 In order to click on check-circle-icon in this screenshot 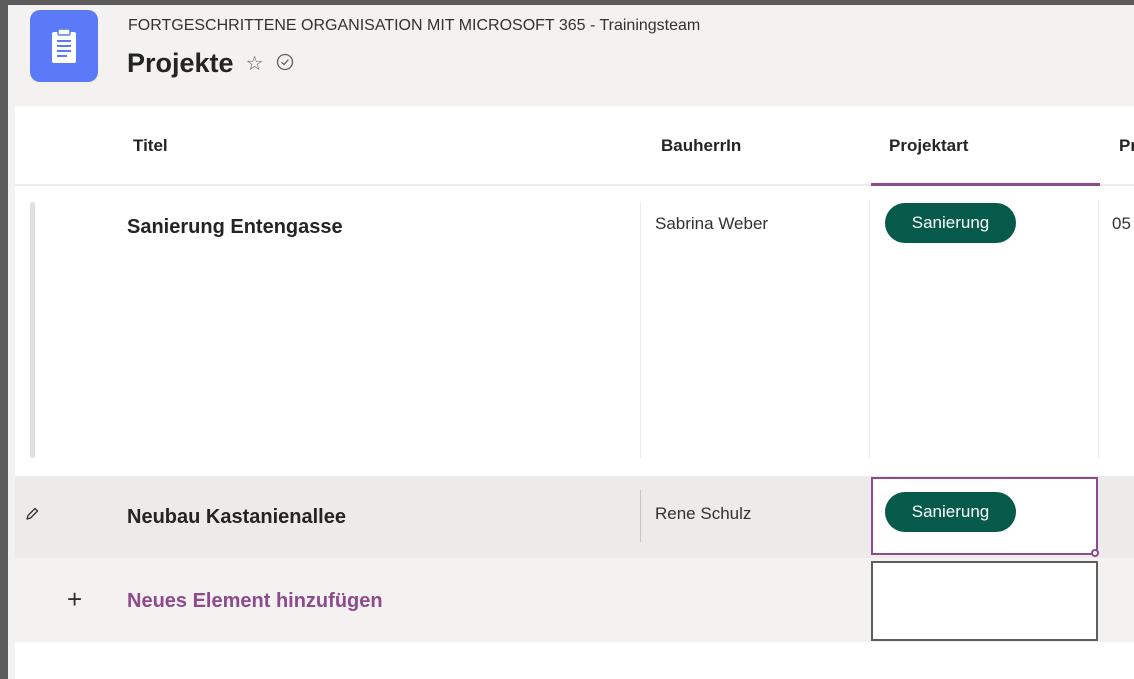, I will do `click(285, 64)`.